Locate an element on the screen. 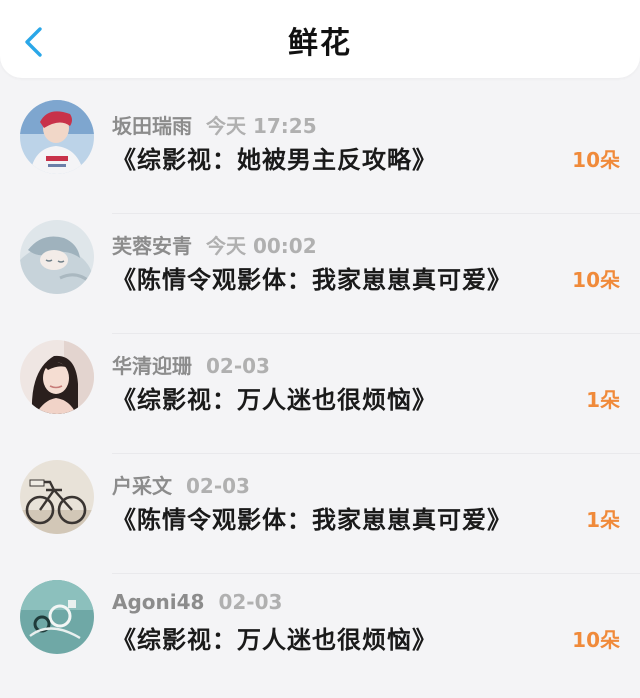  avatar-anime-sleeping-icon is located at coordinates (57, 257).